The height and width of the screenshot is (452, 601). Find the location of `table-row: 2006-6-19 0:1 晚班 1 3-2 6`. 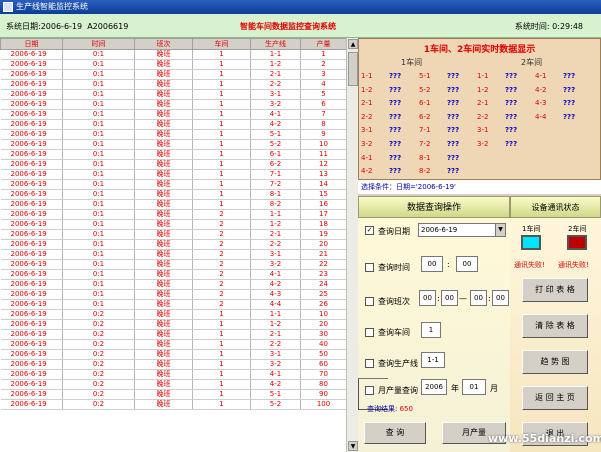

table-row: 2006-6-19 0:1 晚班 1 3-2 6 is located at coordinates (173, 104).